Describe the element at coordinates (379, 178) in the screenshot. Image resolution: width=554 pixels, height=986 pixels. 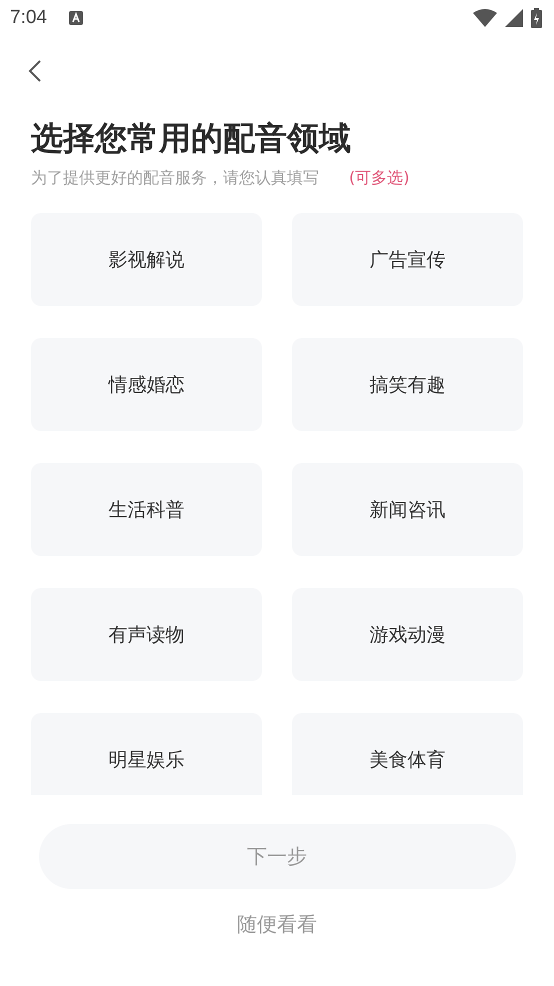
I see `multi-select-hint: (可多选)` at that location.